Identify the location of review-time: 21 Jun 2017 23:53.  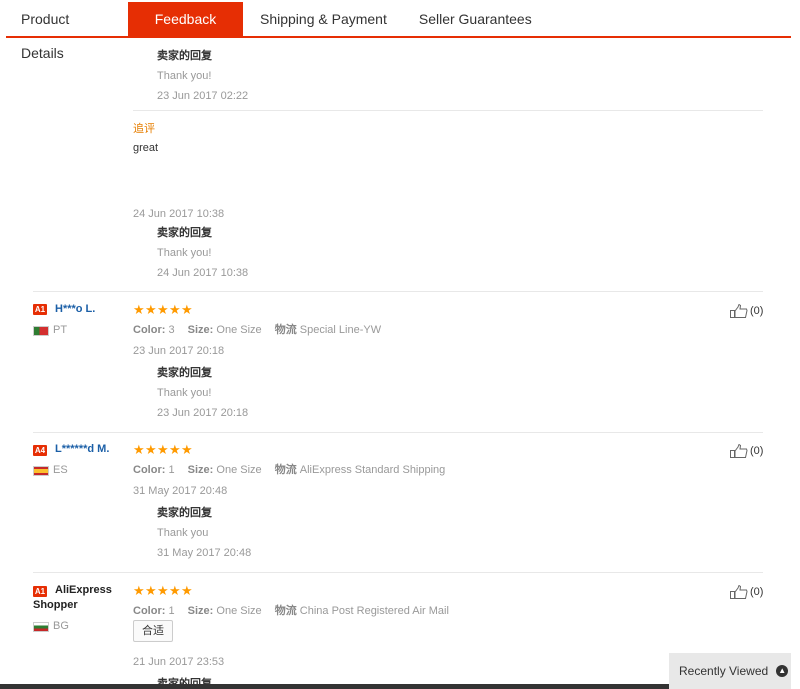
(179, 662).